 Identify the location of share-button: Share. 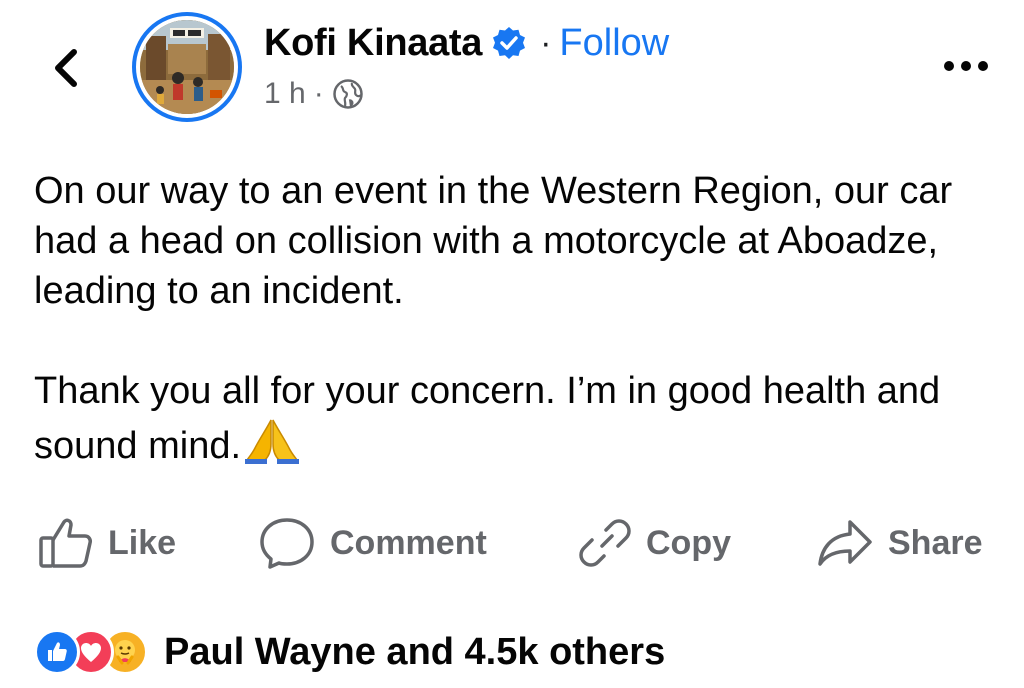
(899, 543).